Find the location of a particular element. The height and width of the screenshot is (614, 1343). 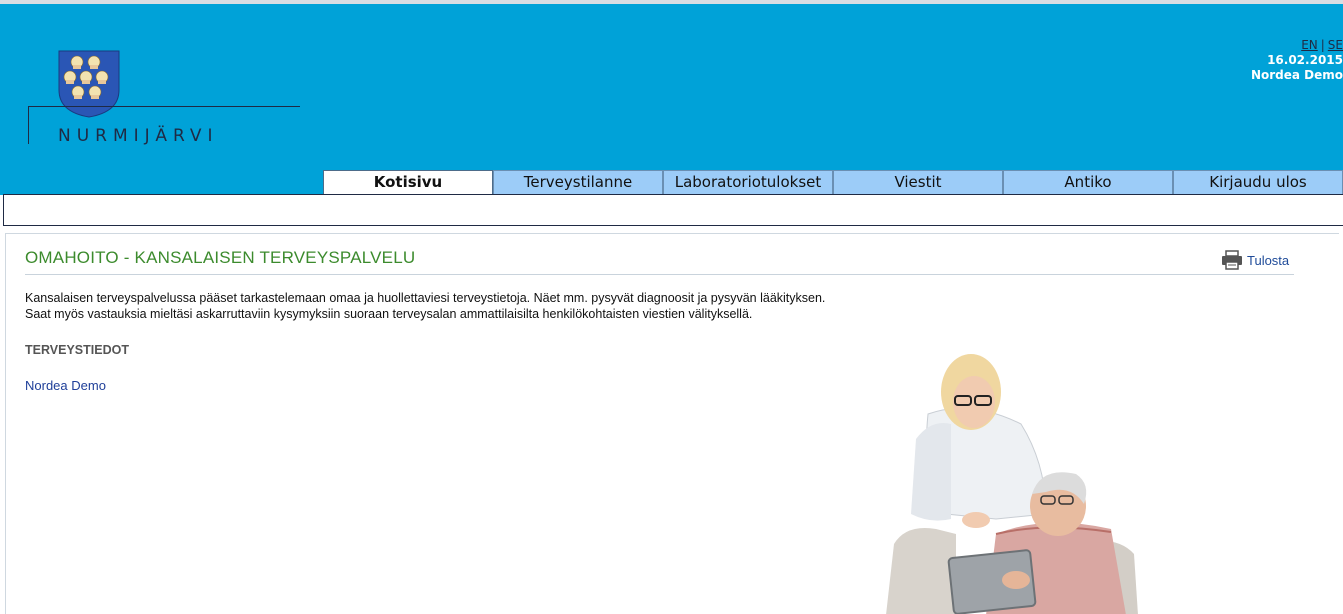

print-button: Tulosta is located at coordinates (1255, 260).